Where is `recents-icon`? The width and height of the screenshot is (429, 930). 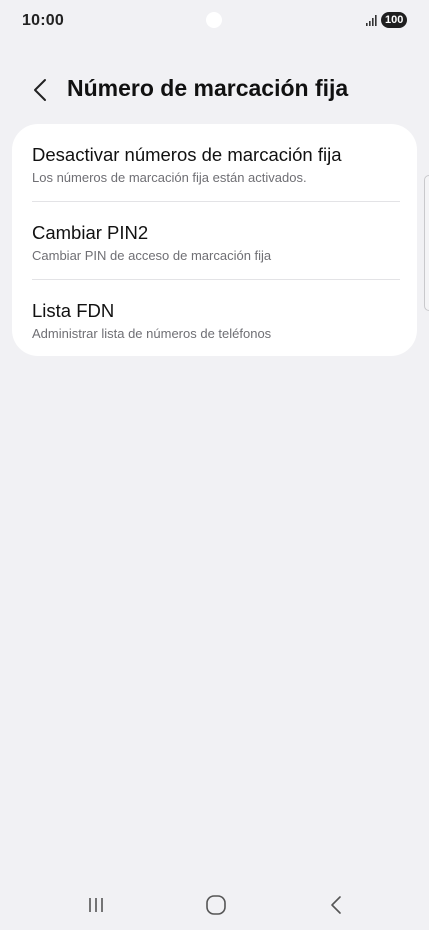 recents-icon is located at coordinates (96, 905).